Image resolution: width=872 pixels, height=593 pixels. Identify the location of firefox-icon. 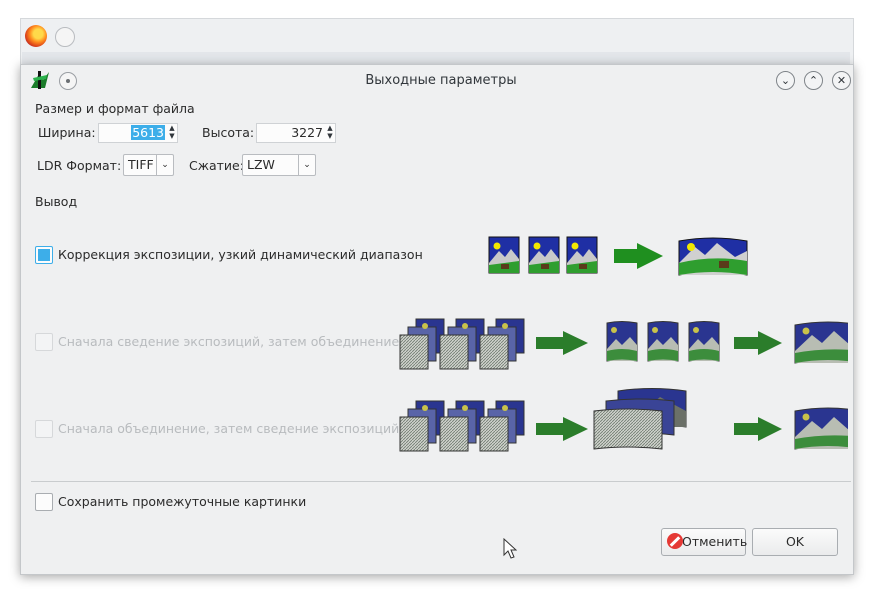
(36, 36).